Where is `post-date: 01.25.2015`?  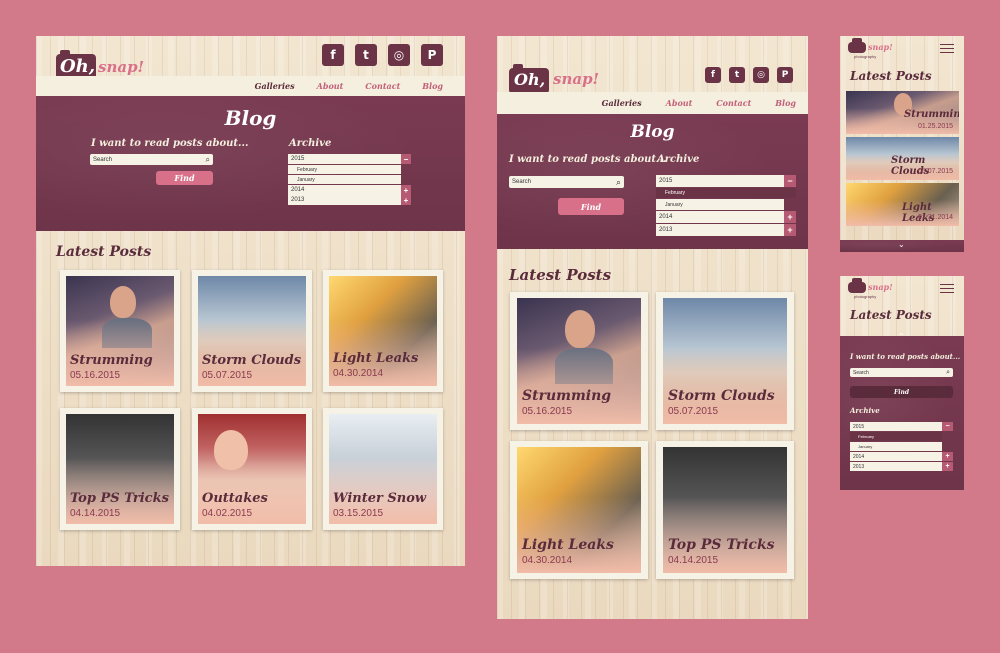
post-date: 01.25.2015 is located at coordinates (936, 126).